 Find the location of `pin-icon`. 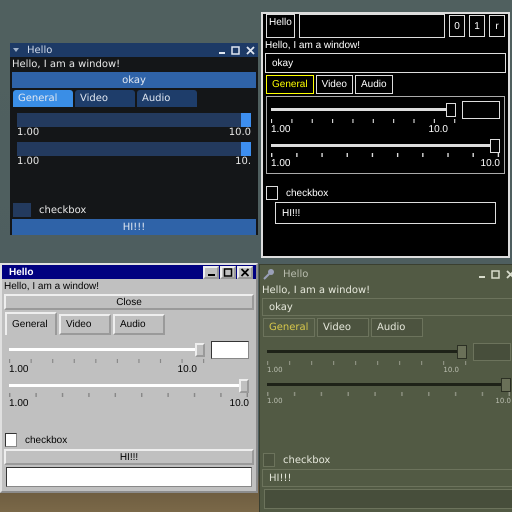

pin-icon is located at coordinates (269, 274).